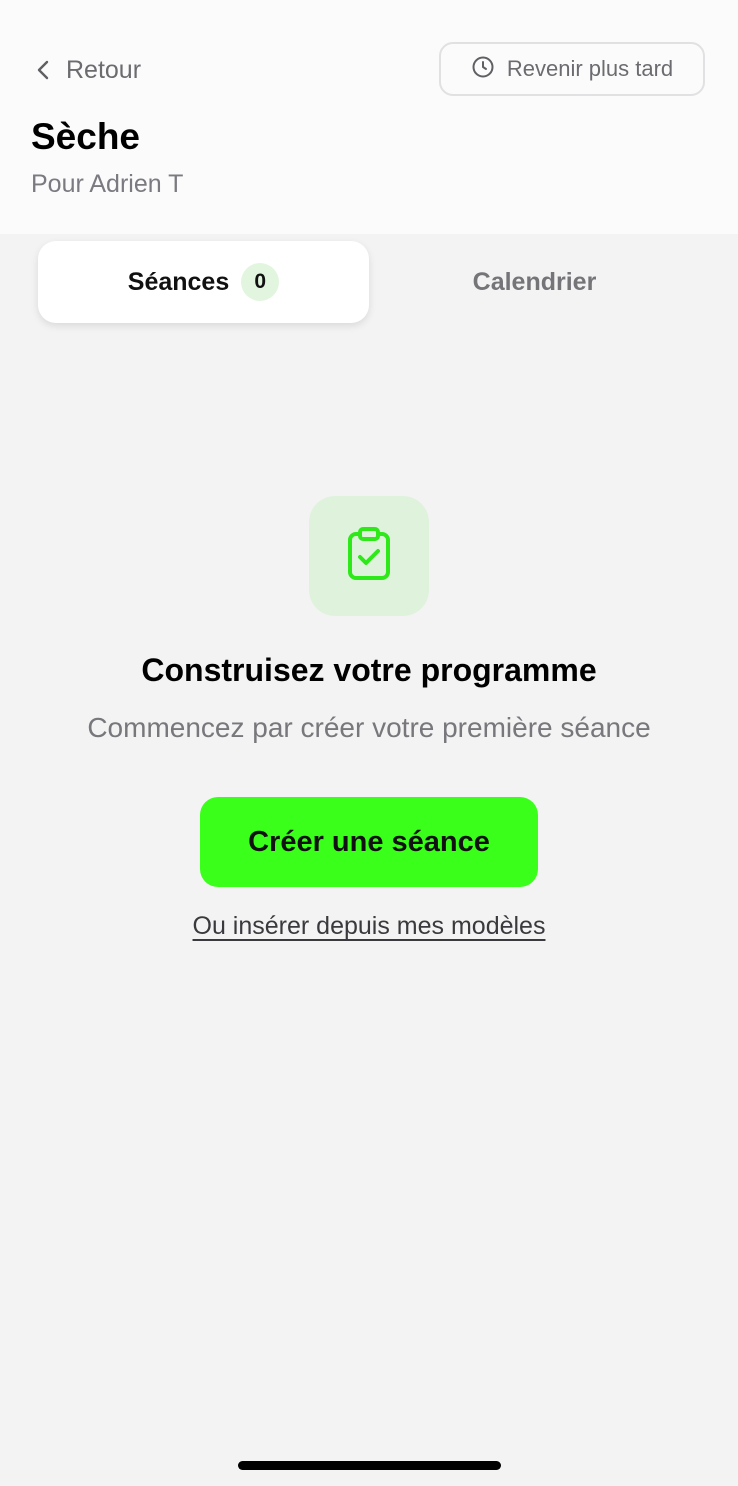 The image size is (738, 1486). I want to click on back-button: Retour, so click(86, 70).